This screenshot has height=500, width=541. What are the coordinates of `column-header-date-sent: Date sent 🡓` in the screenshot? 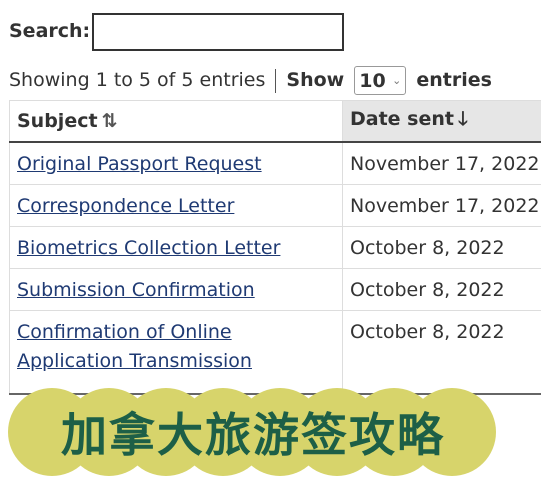 It's located at (441, 121).